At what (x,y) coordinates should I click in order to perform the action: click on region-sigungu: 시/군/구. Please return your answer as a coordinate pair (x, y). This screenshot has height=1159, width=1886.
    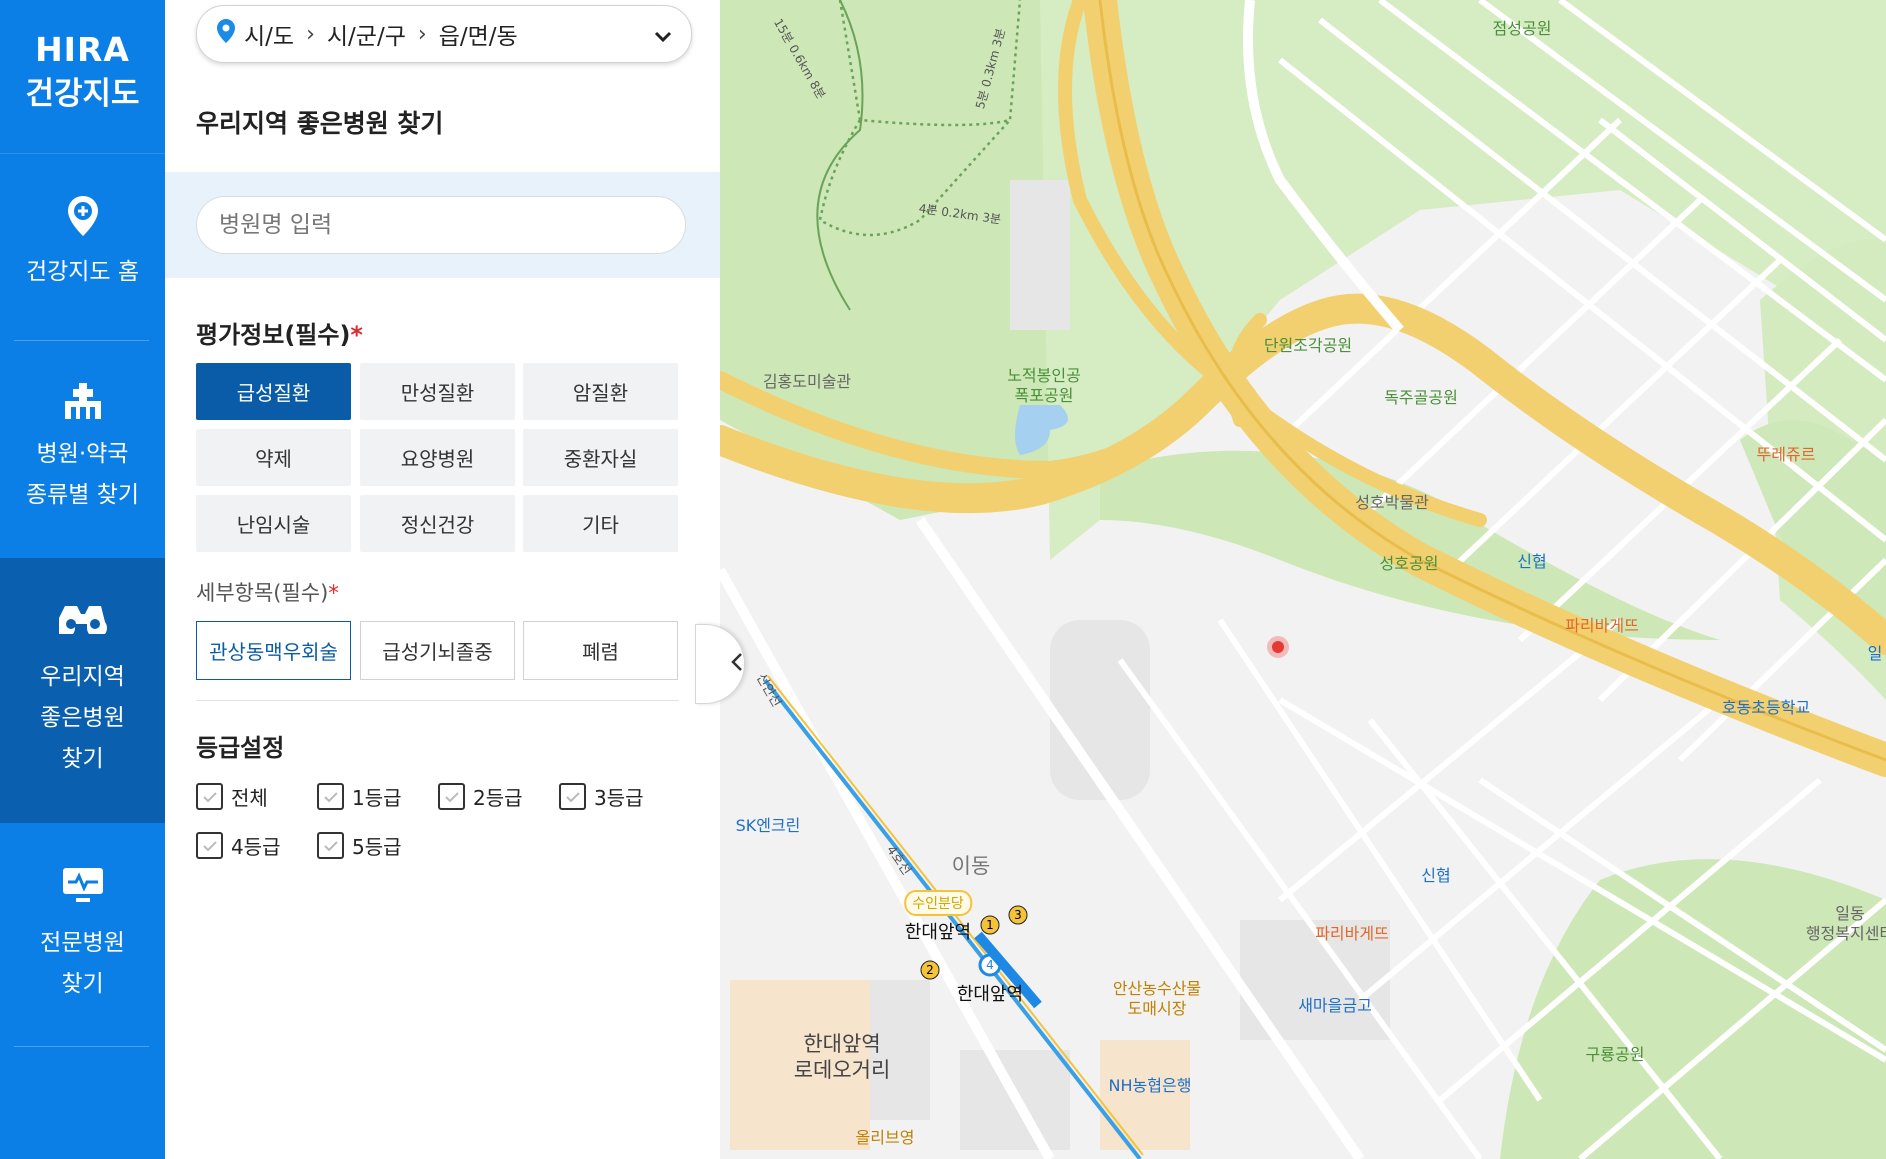
    Looking at the image, I should click on (366, 34).